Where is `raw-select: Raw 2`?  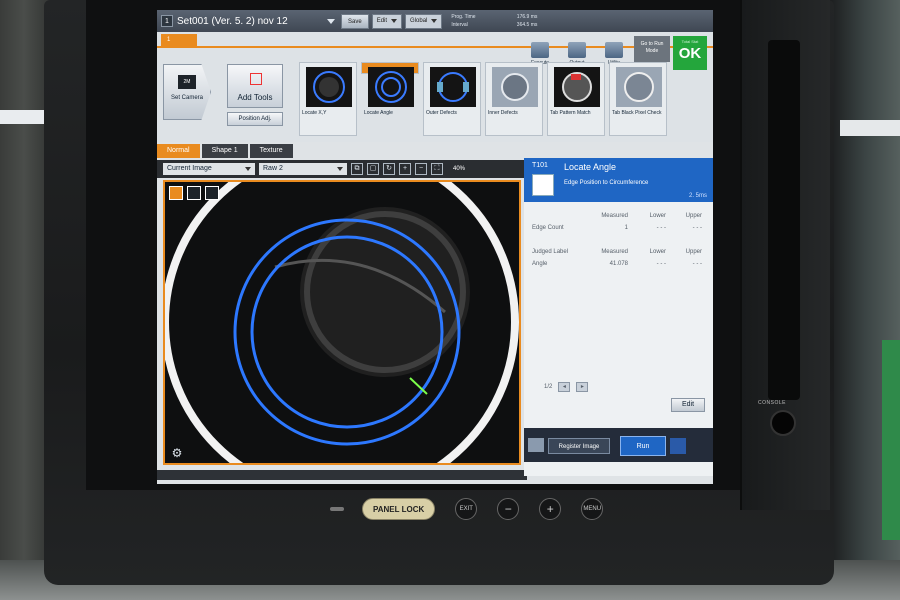
raw-select: Raw 2 is located at coordinates (303, 169).